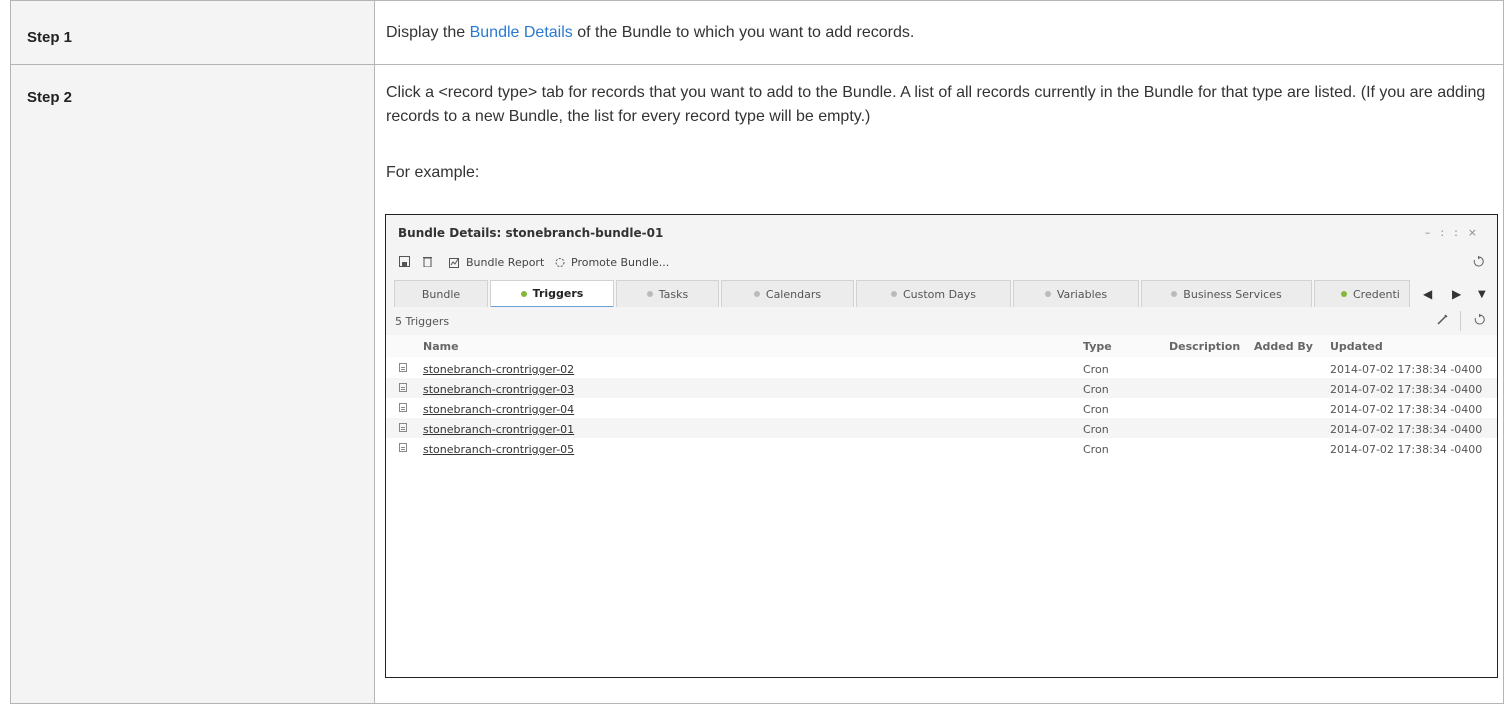 This screenshot has height=704, width=1511. I want to click on toolbar-divider, so click(1460, 321).